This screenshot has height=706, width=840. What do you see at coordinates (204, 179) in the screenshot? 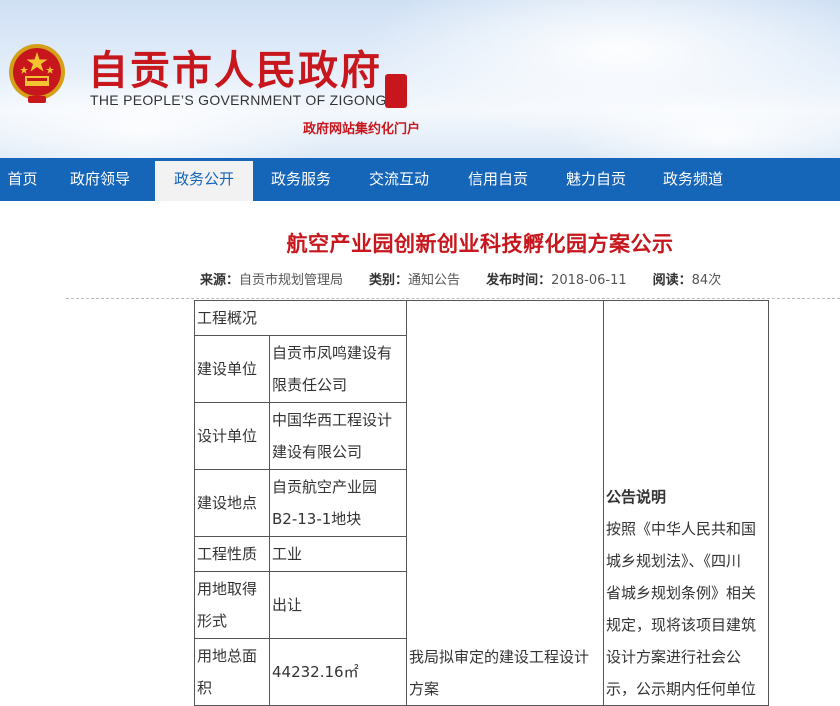
I see `nav-item-gov-affairs-open: 政务公开` at bounding box center [204, 179].